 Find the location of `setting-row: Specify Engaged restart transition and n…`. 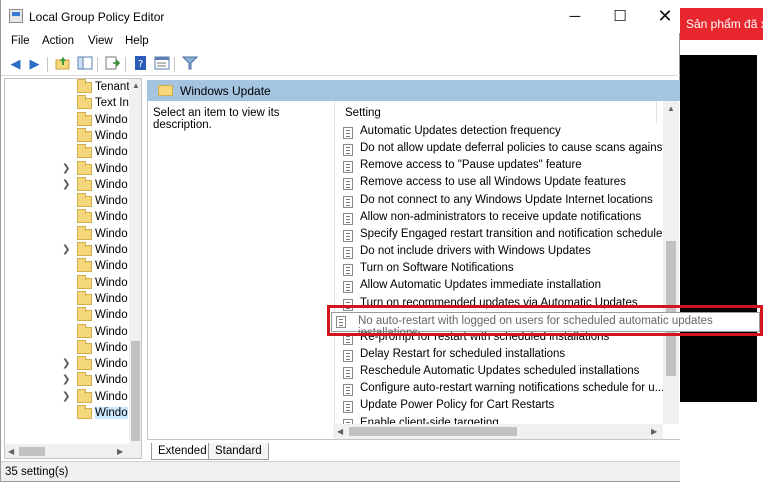

setting-row: Specify Engaged restart transition and n… is located at coordinates (509, 235).